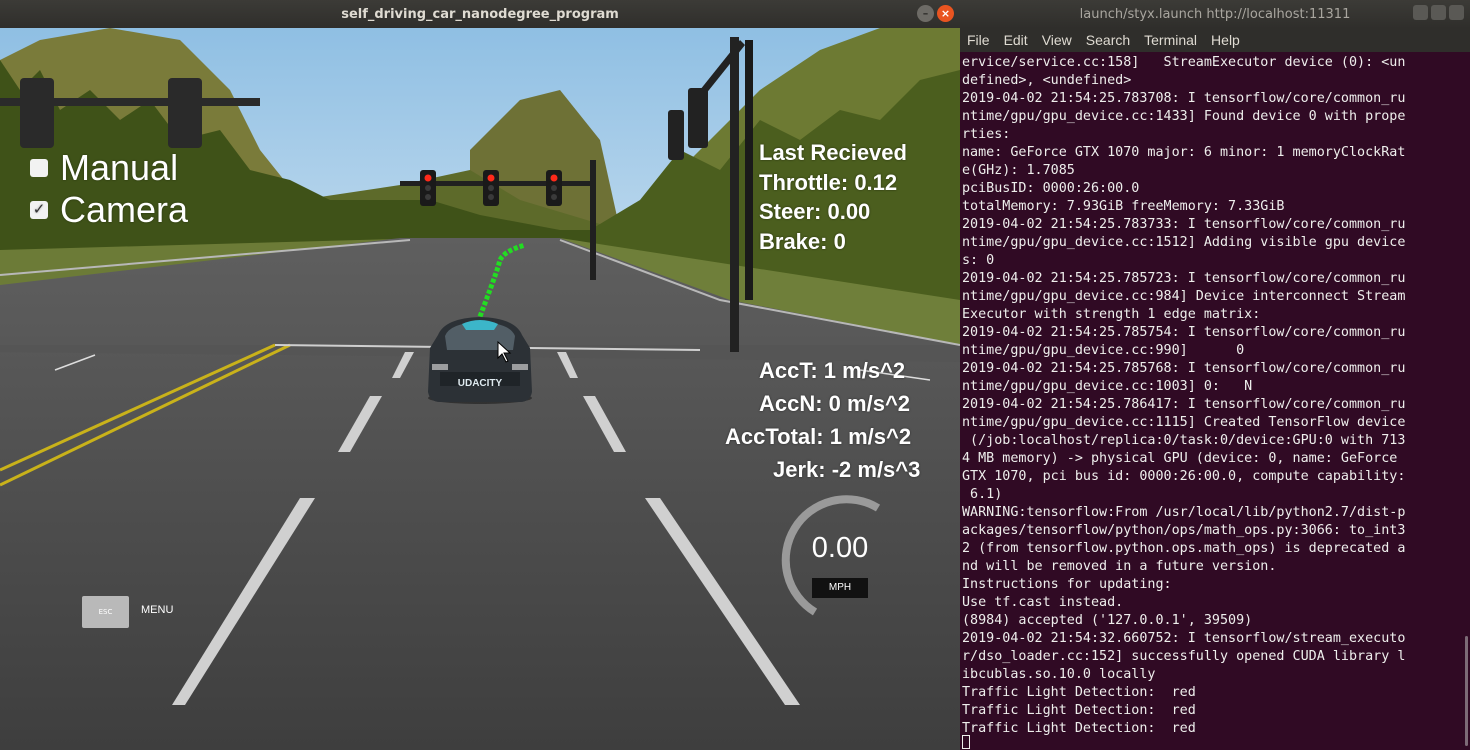 This screenshot has height=750, width=1470. Describe the element at coordinates (1170, 40) in the screenshot. I see `menu-terminal: Terminal` at that location.